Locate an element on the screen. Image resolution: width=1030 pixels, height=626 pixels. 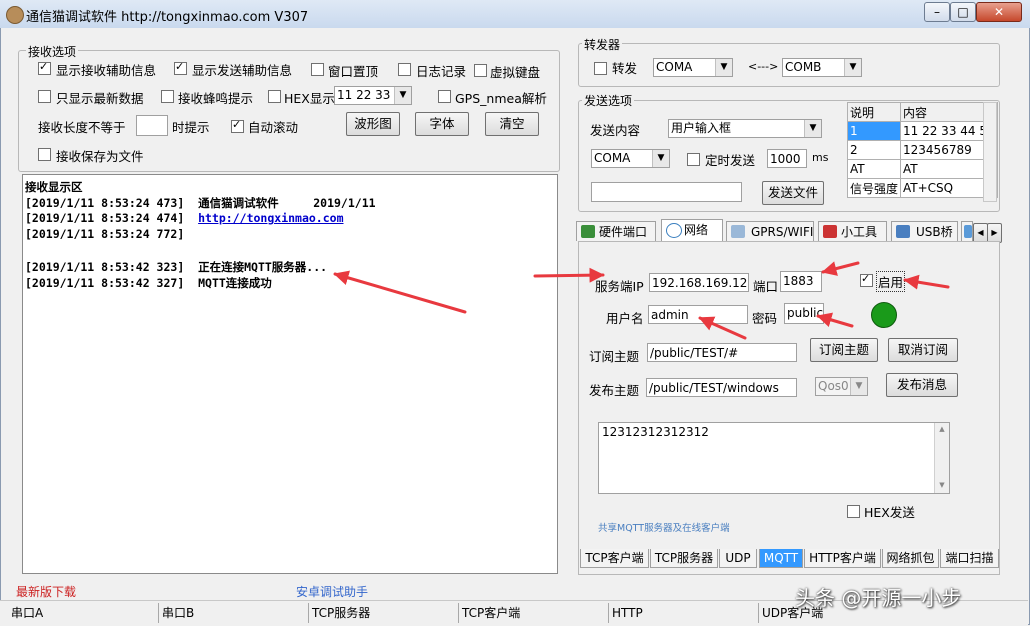
forward-port-b-combo: COMB ▼ is located at coordinates (822, 67).